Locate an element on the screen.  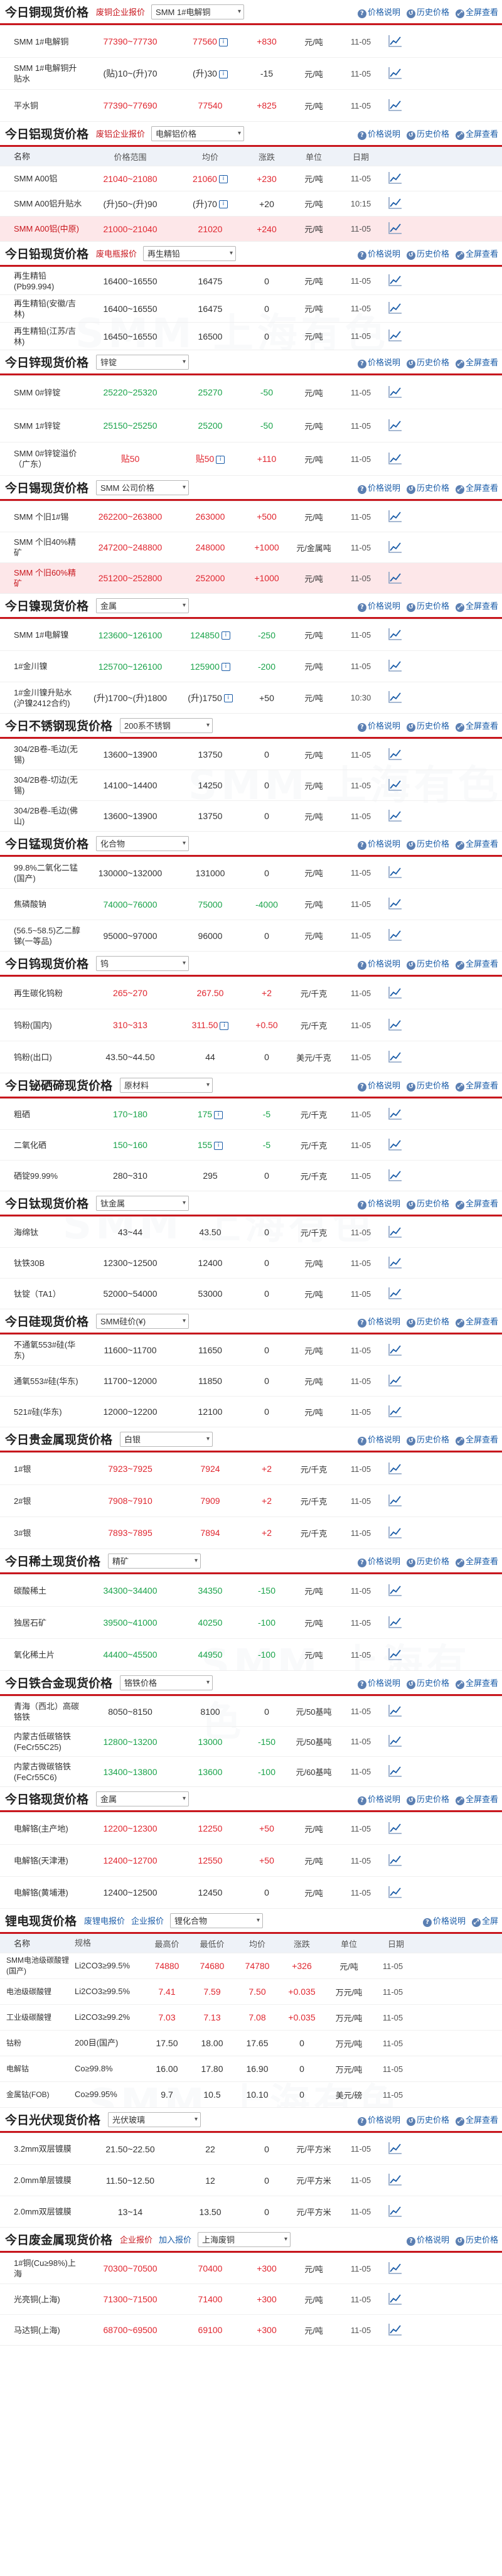
category-select: SMM硅价(¥) ▾ is located at coordinates (143, 1321).